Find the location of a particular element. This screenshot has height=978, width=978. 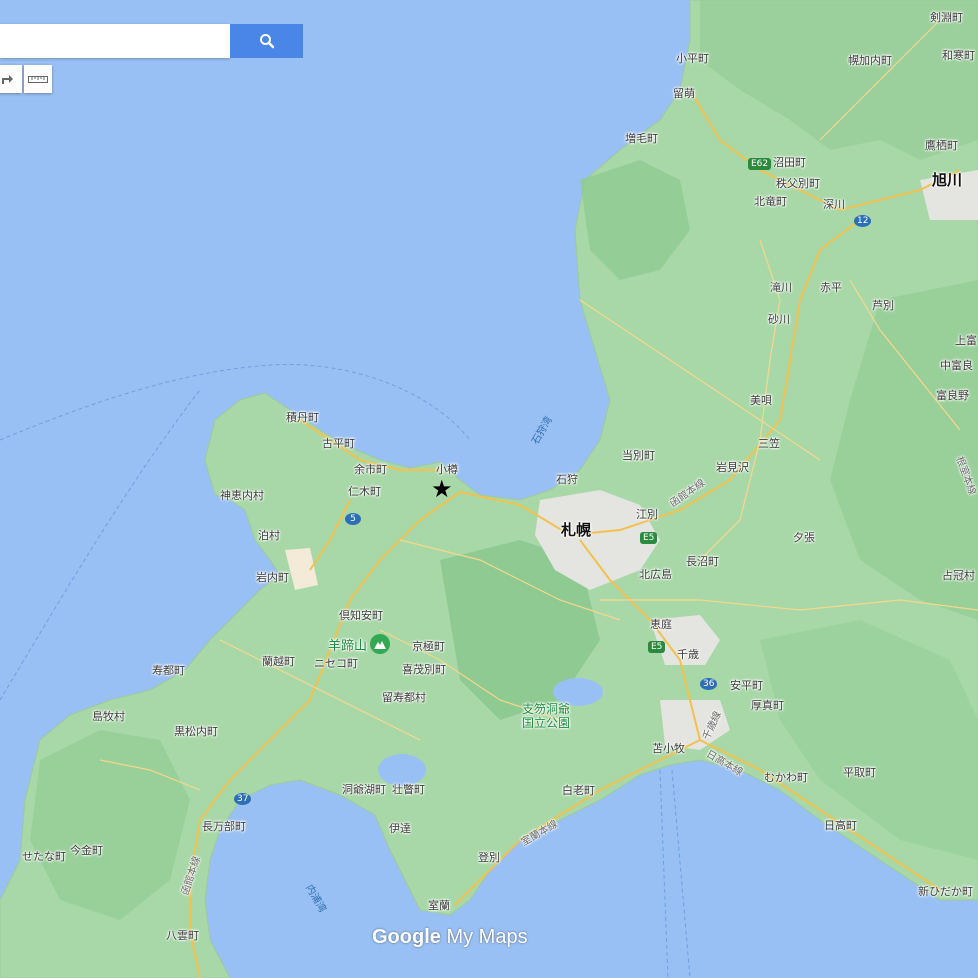

place-label: 芦別 is located at coordinates (883, 305).